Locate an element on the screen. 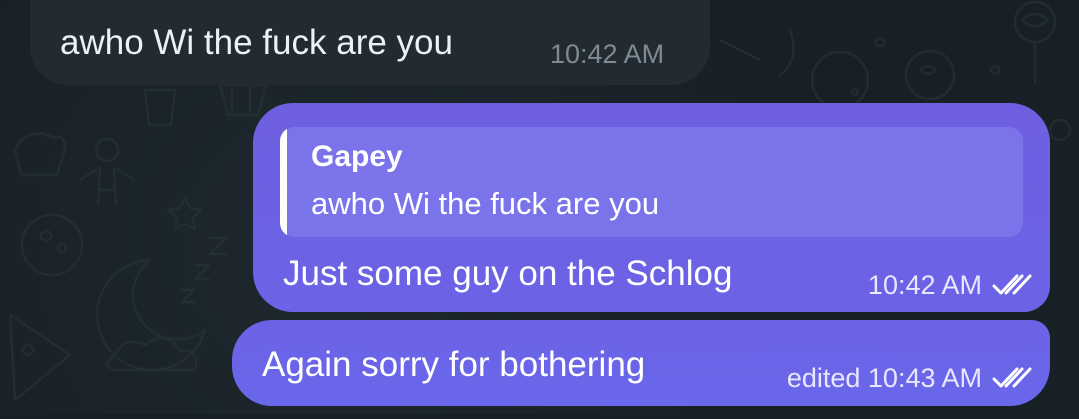 The width and height of the screenshot is (1079, 419). message-meta: 10:42 AM is located at coordinates (950, 285).